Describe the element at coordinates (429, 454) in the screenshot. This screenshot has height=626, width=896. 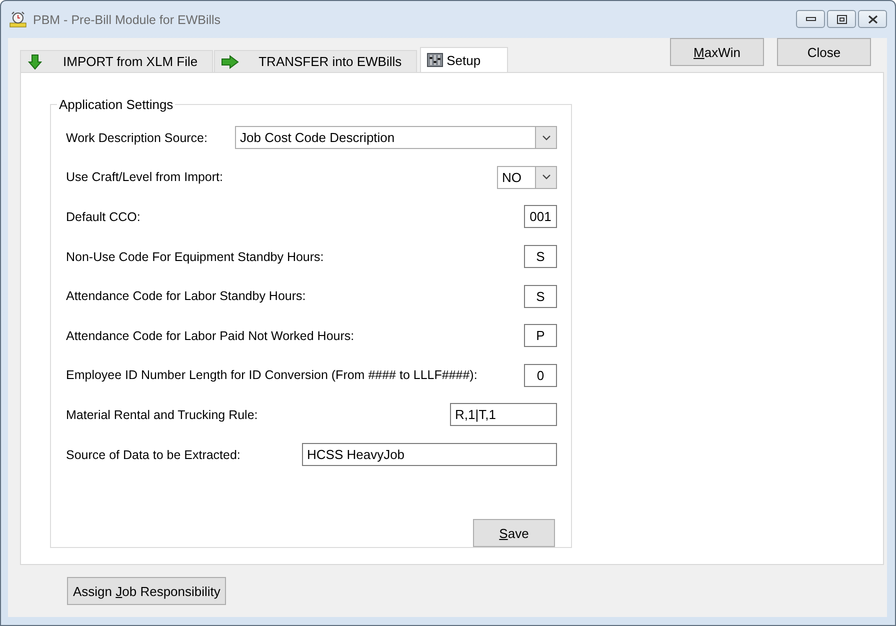
I see `input-field: HCSS HeavyJob` at that location.